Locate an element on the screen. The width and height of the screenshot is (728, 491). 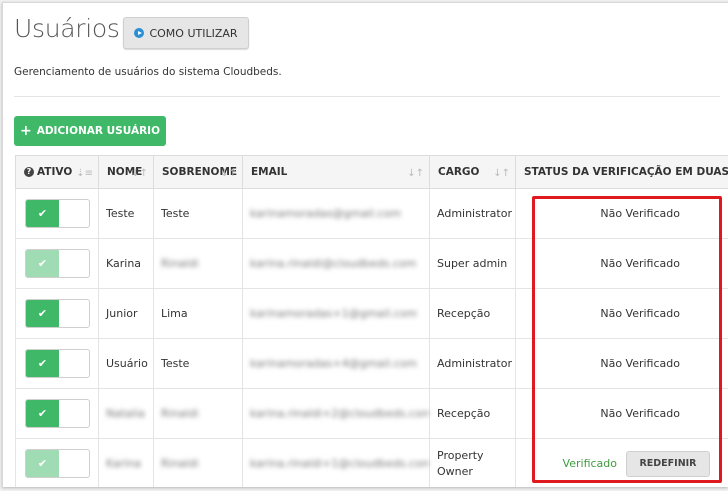
add-user-label: ADICIONAR USUÁRIO is located at coordinates (98, 131).